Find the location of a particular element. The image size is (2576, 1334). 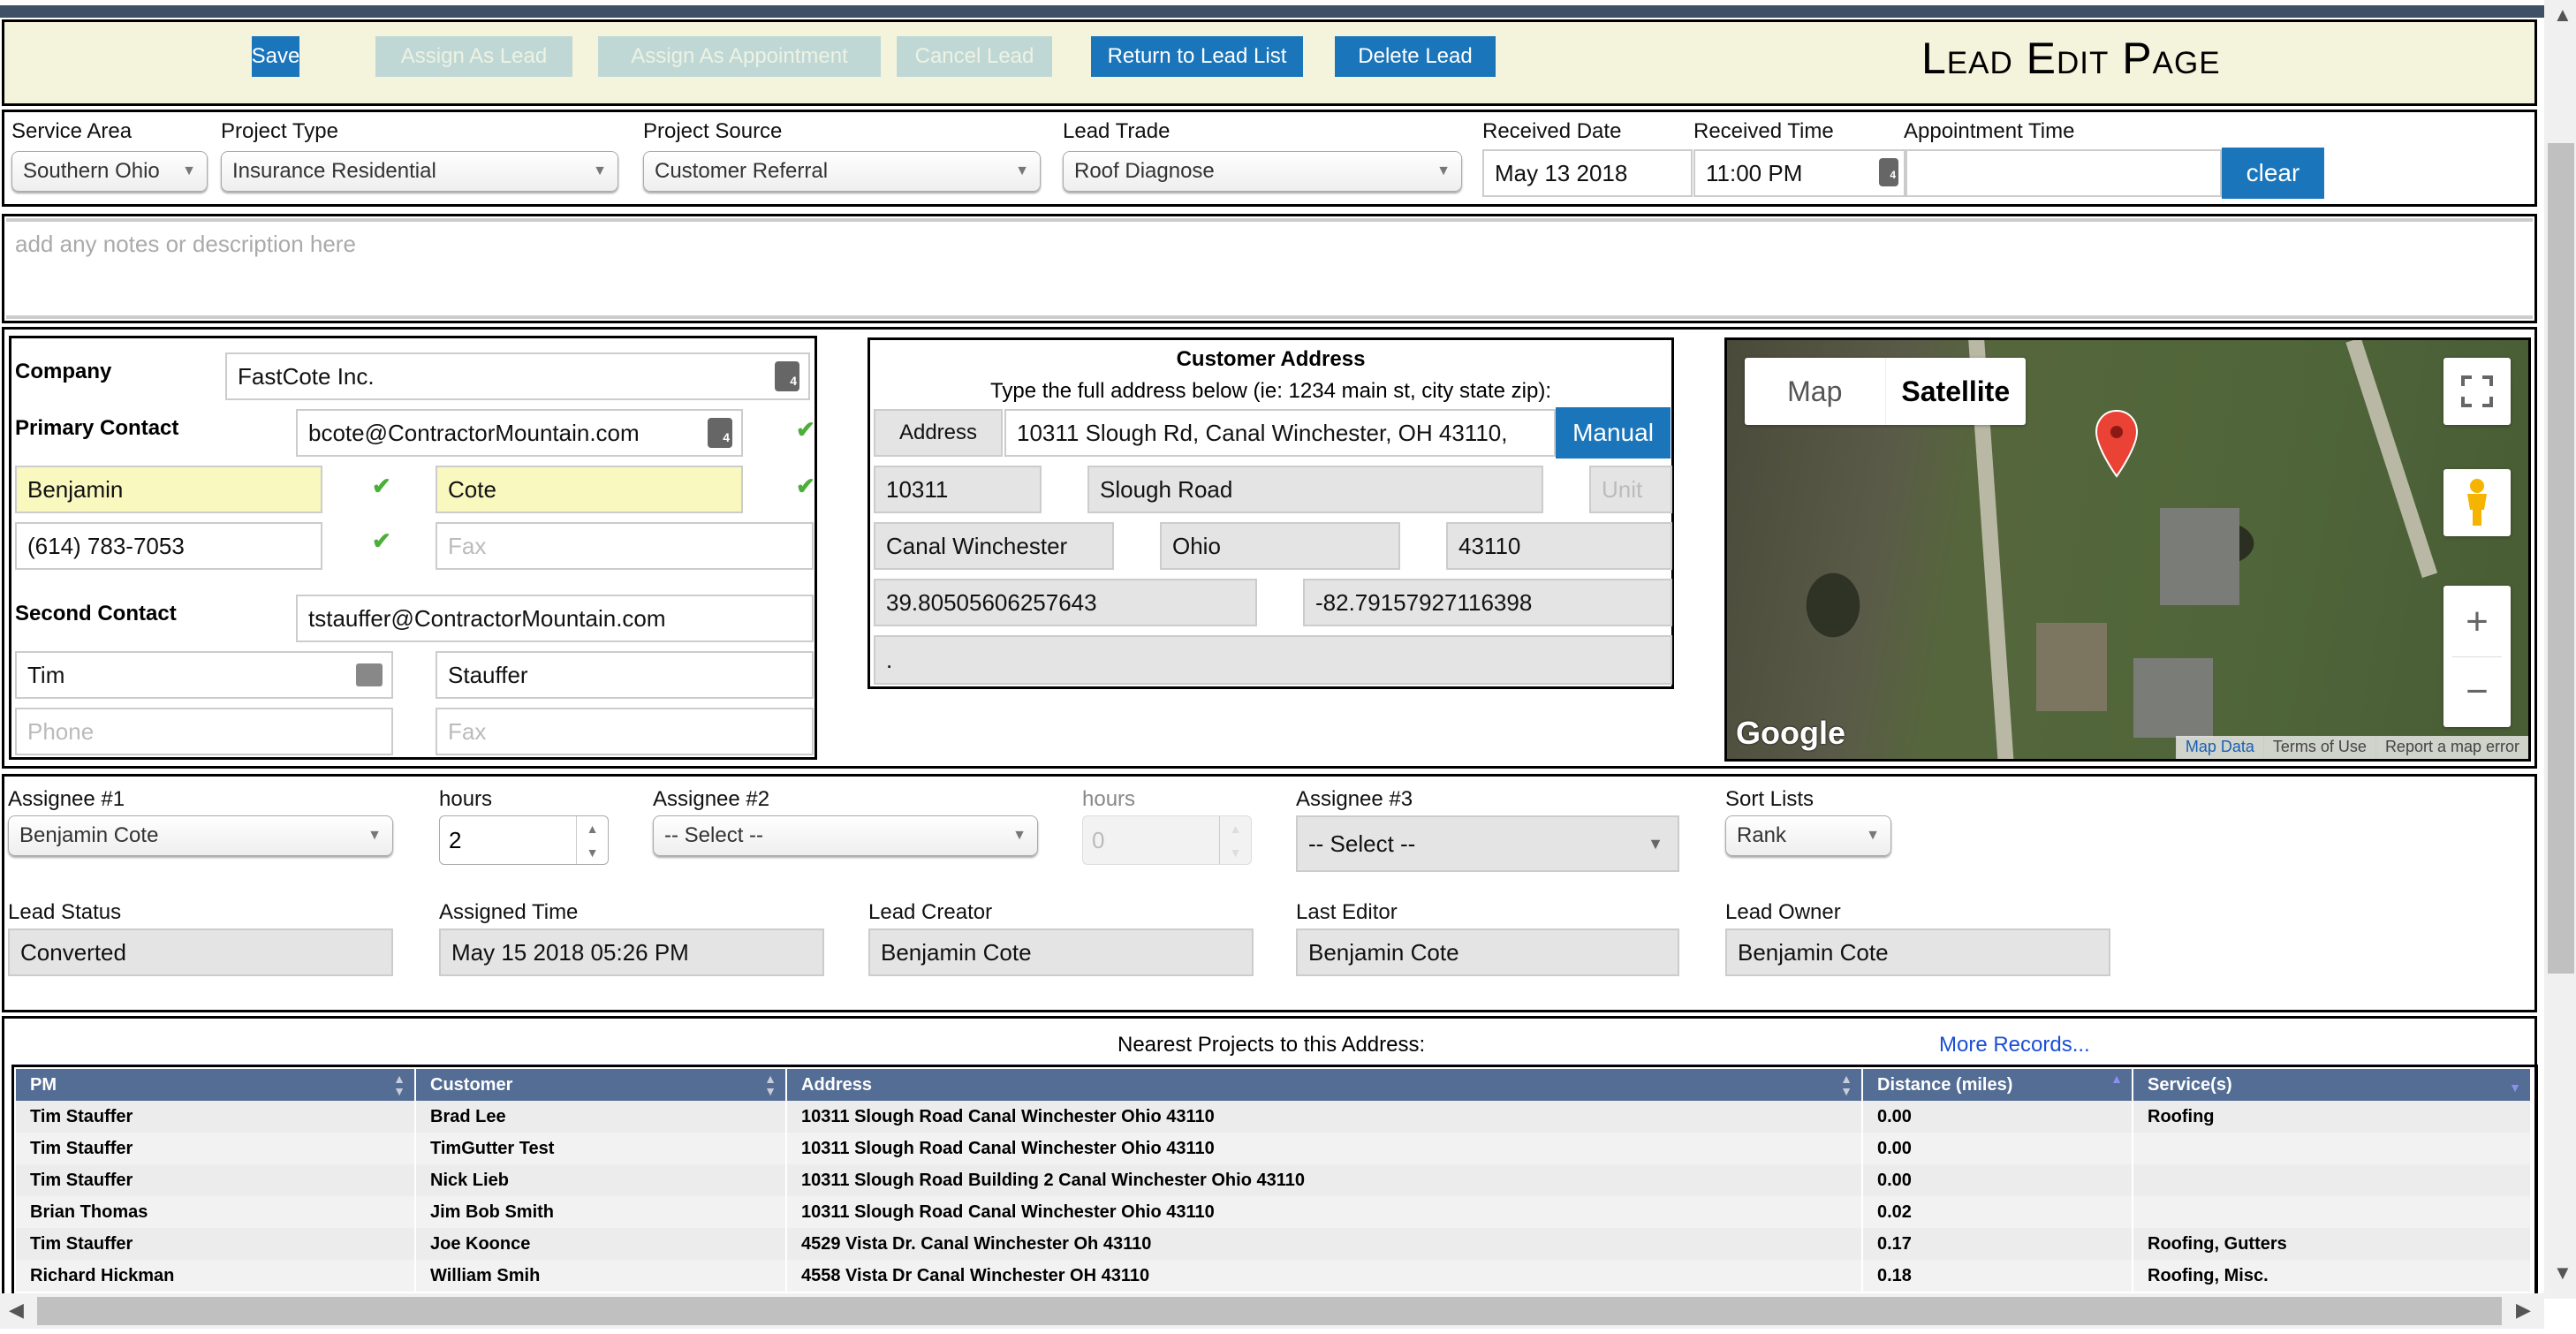

project-source-select: Customer Referral ▼ is located at coordinates (842, 171).